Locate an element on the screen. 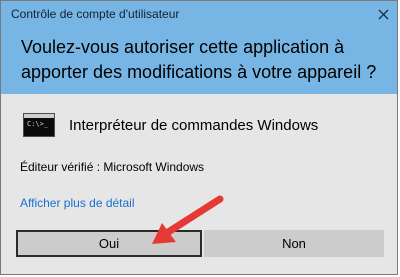 The image size is (400, 277). no-button: Non is located at coordinates (294, 243).